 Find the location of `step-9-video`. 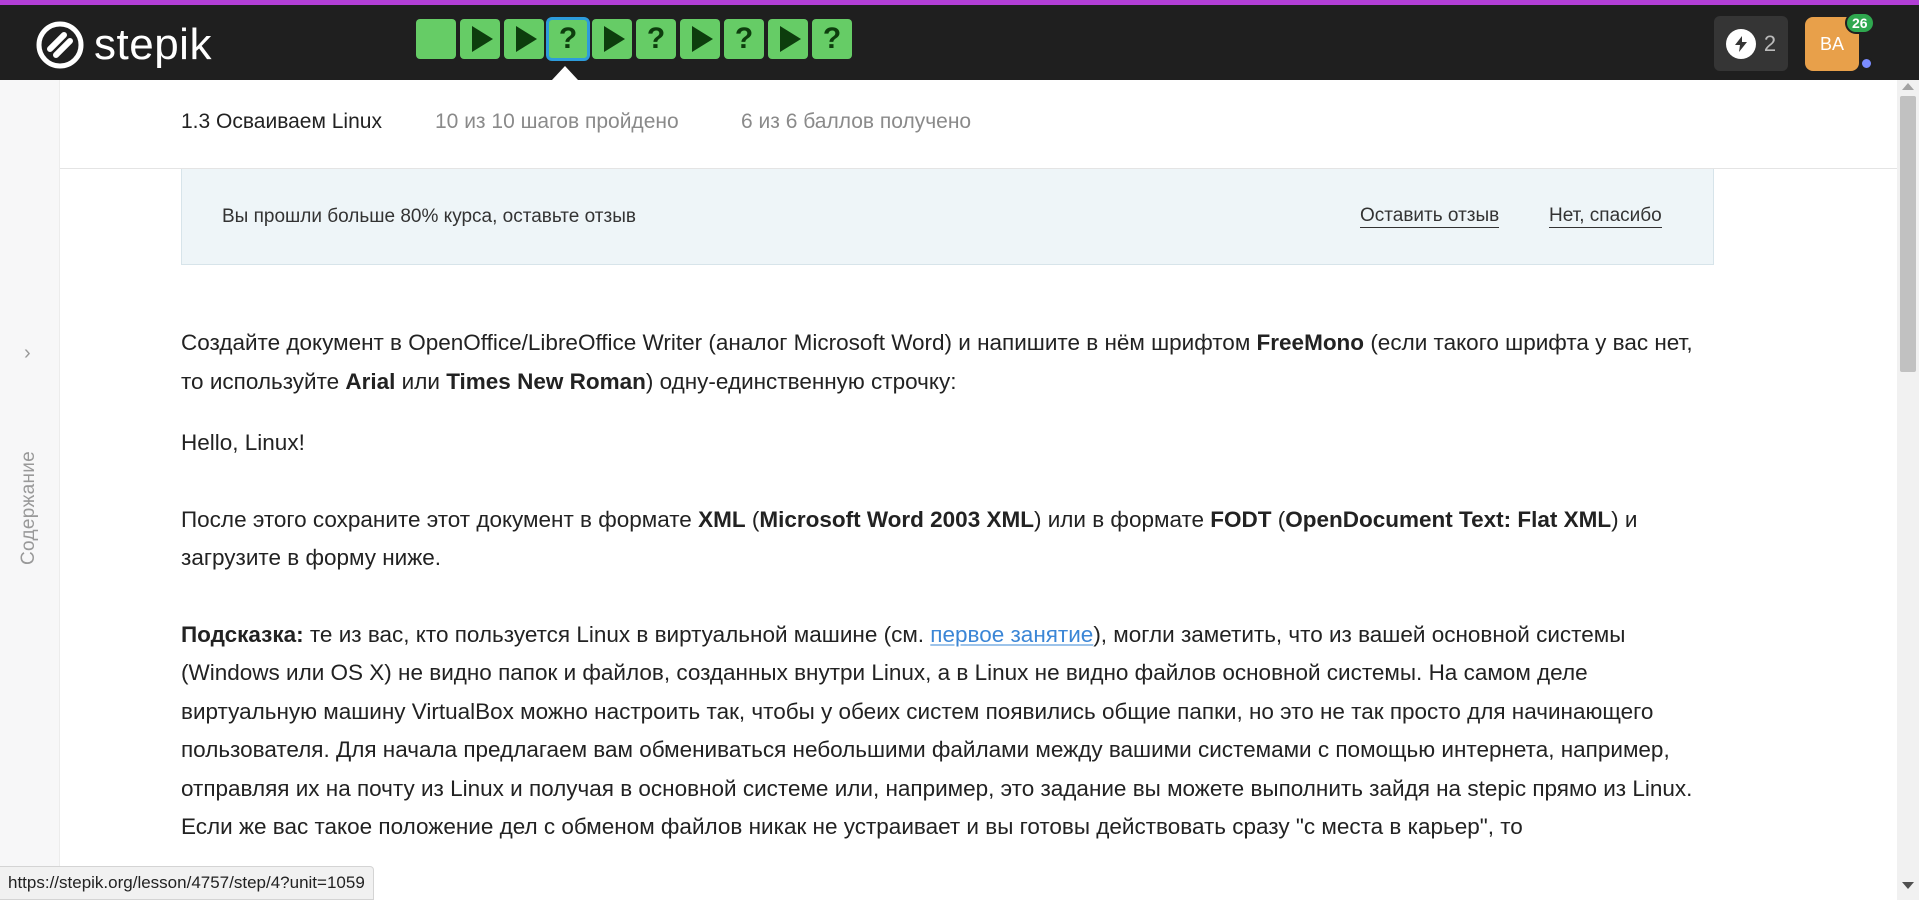

step-9-video is located at coordinates (788, 39).